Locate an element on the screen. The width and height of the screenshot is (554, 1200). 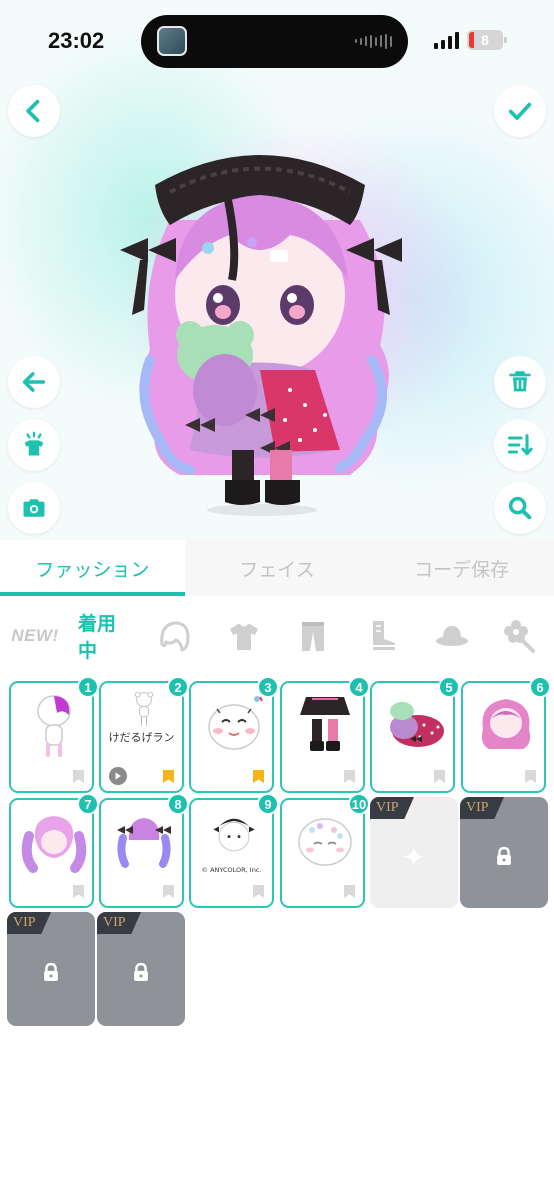
battery-level: 8 is located at coordinates (485, 40).